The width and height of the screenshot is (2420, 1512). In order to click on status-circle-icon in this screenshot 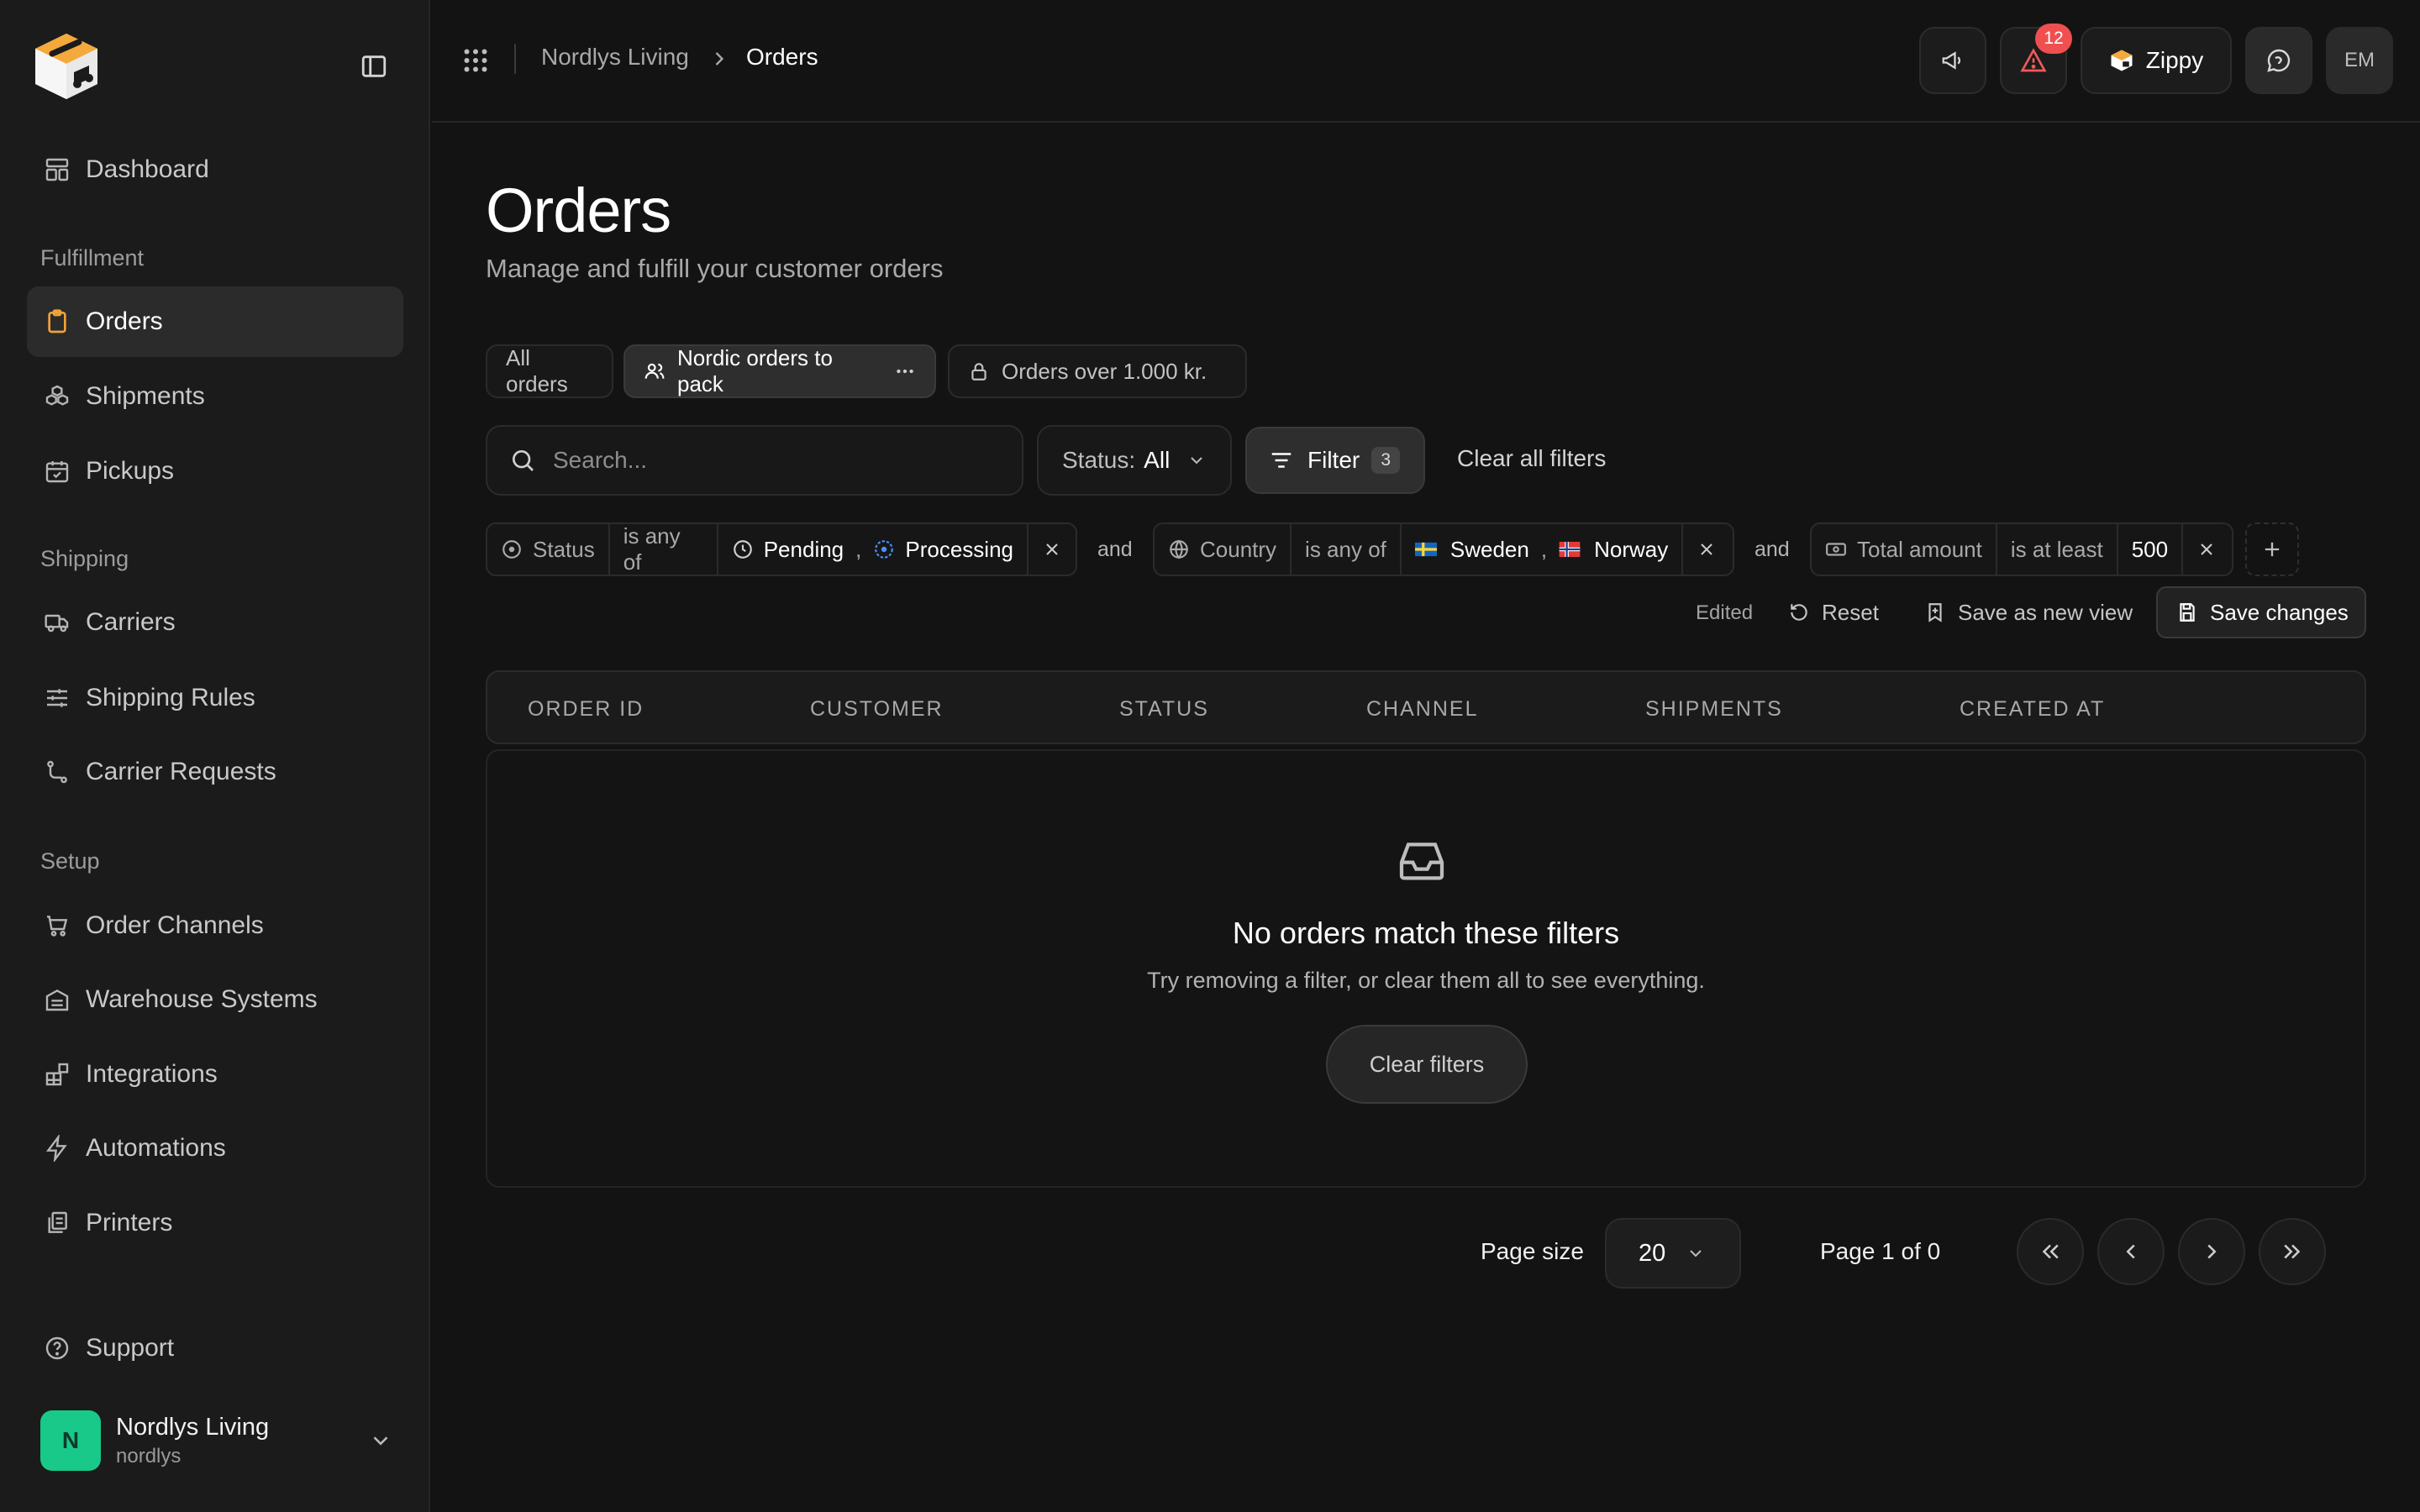, I will do `click(512, 549)`.